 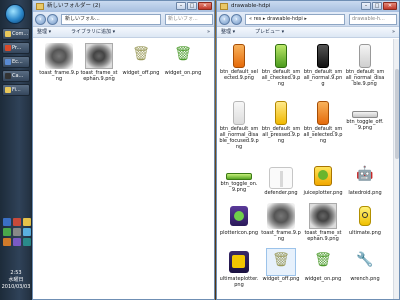 What do you see at coordinates (239, 216) in the screenshot?
I see `plottericon-icon` at bounding box center [239, 216].